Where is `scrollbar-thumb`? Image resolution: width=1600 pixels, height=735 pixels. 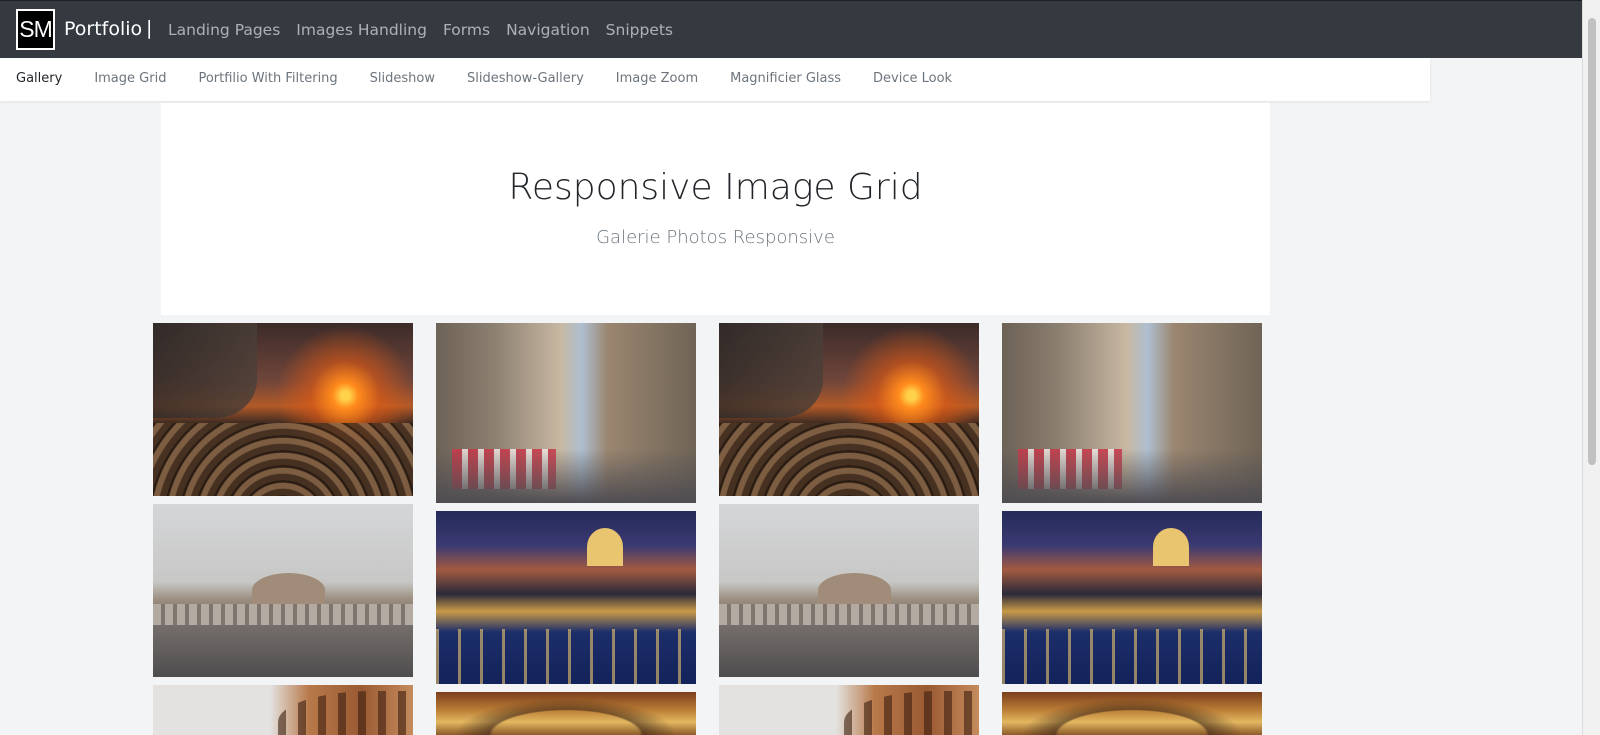 scrollbar-thumb is located at coordinates (1592, 241).